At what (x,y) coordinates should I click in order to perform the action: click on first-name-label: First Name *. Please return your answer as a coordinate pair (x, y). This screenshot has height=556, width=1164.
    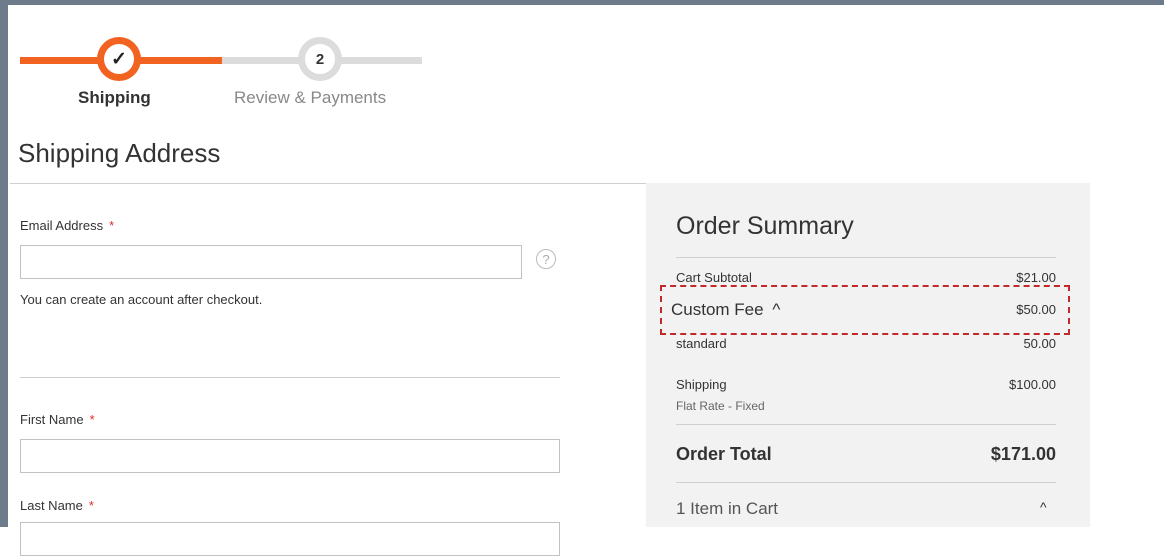
    Looking at the image, I should click on (57, 419).